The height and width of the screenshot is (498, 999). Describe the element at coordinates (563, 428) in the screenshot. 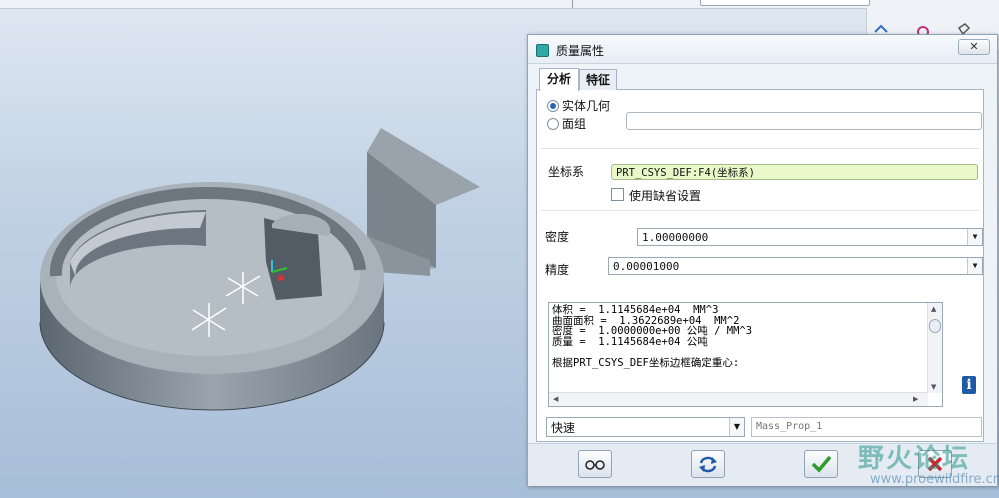

I see `analysis-mode-value: 快速` at that location.